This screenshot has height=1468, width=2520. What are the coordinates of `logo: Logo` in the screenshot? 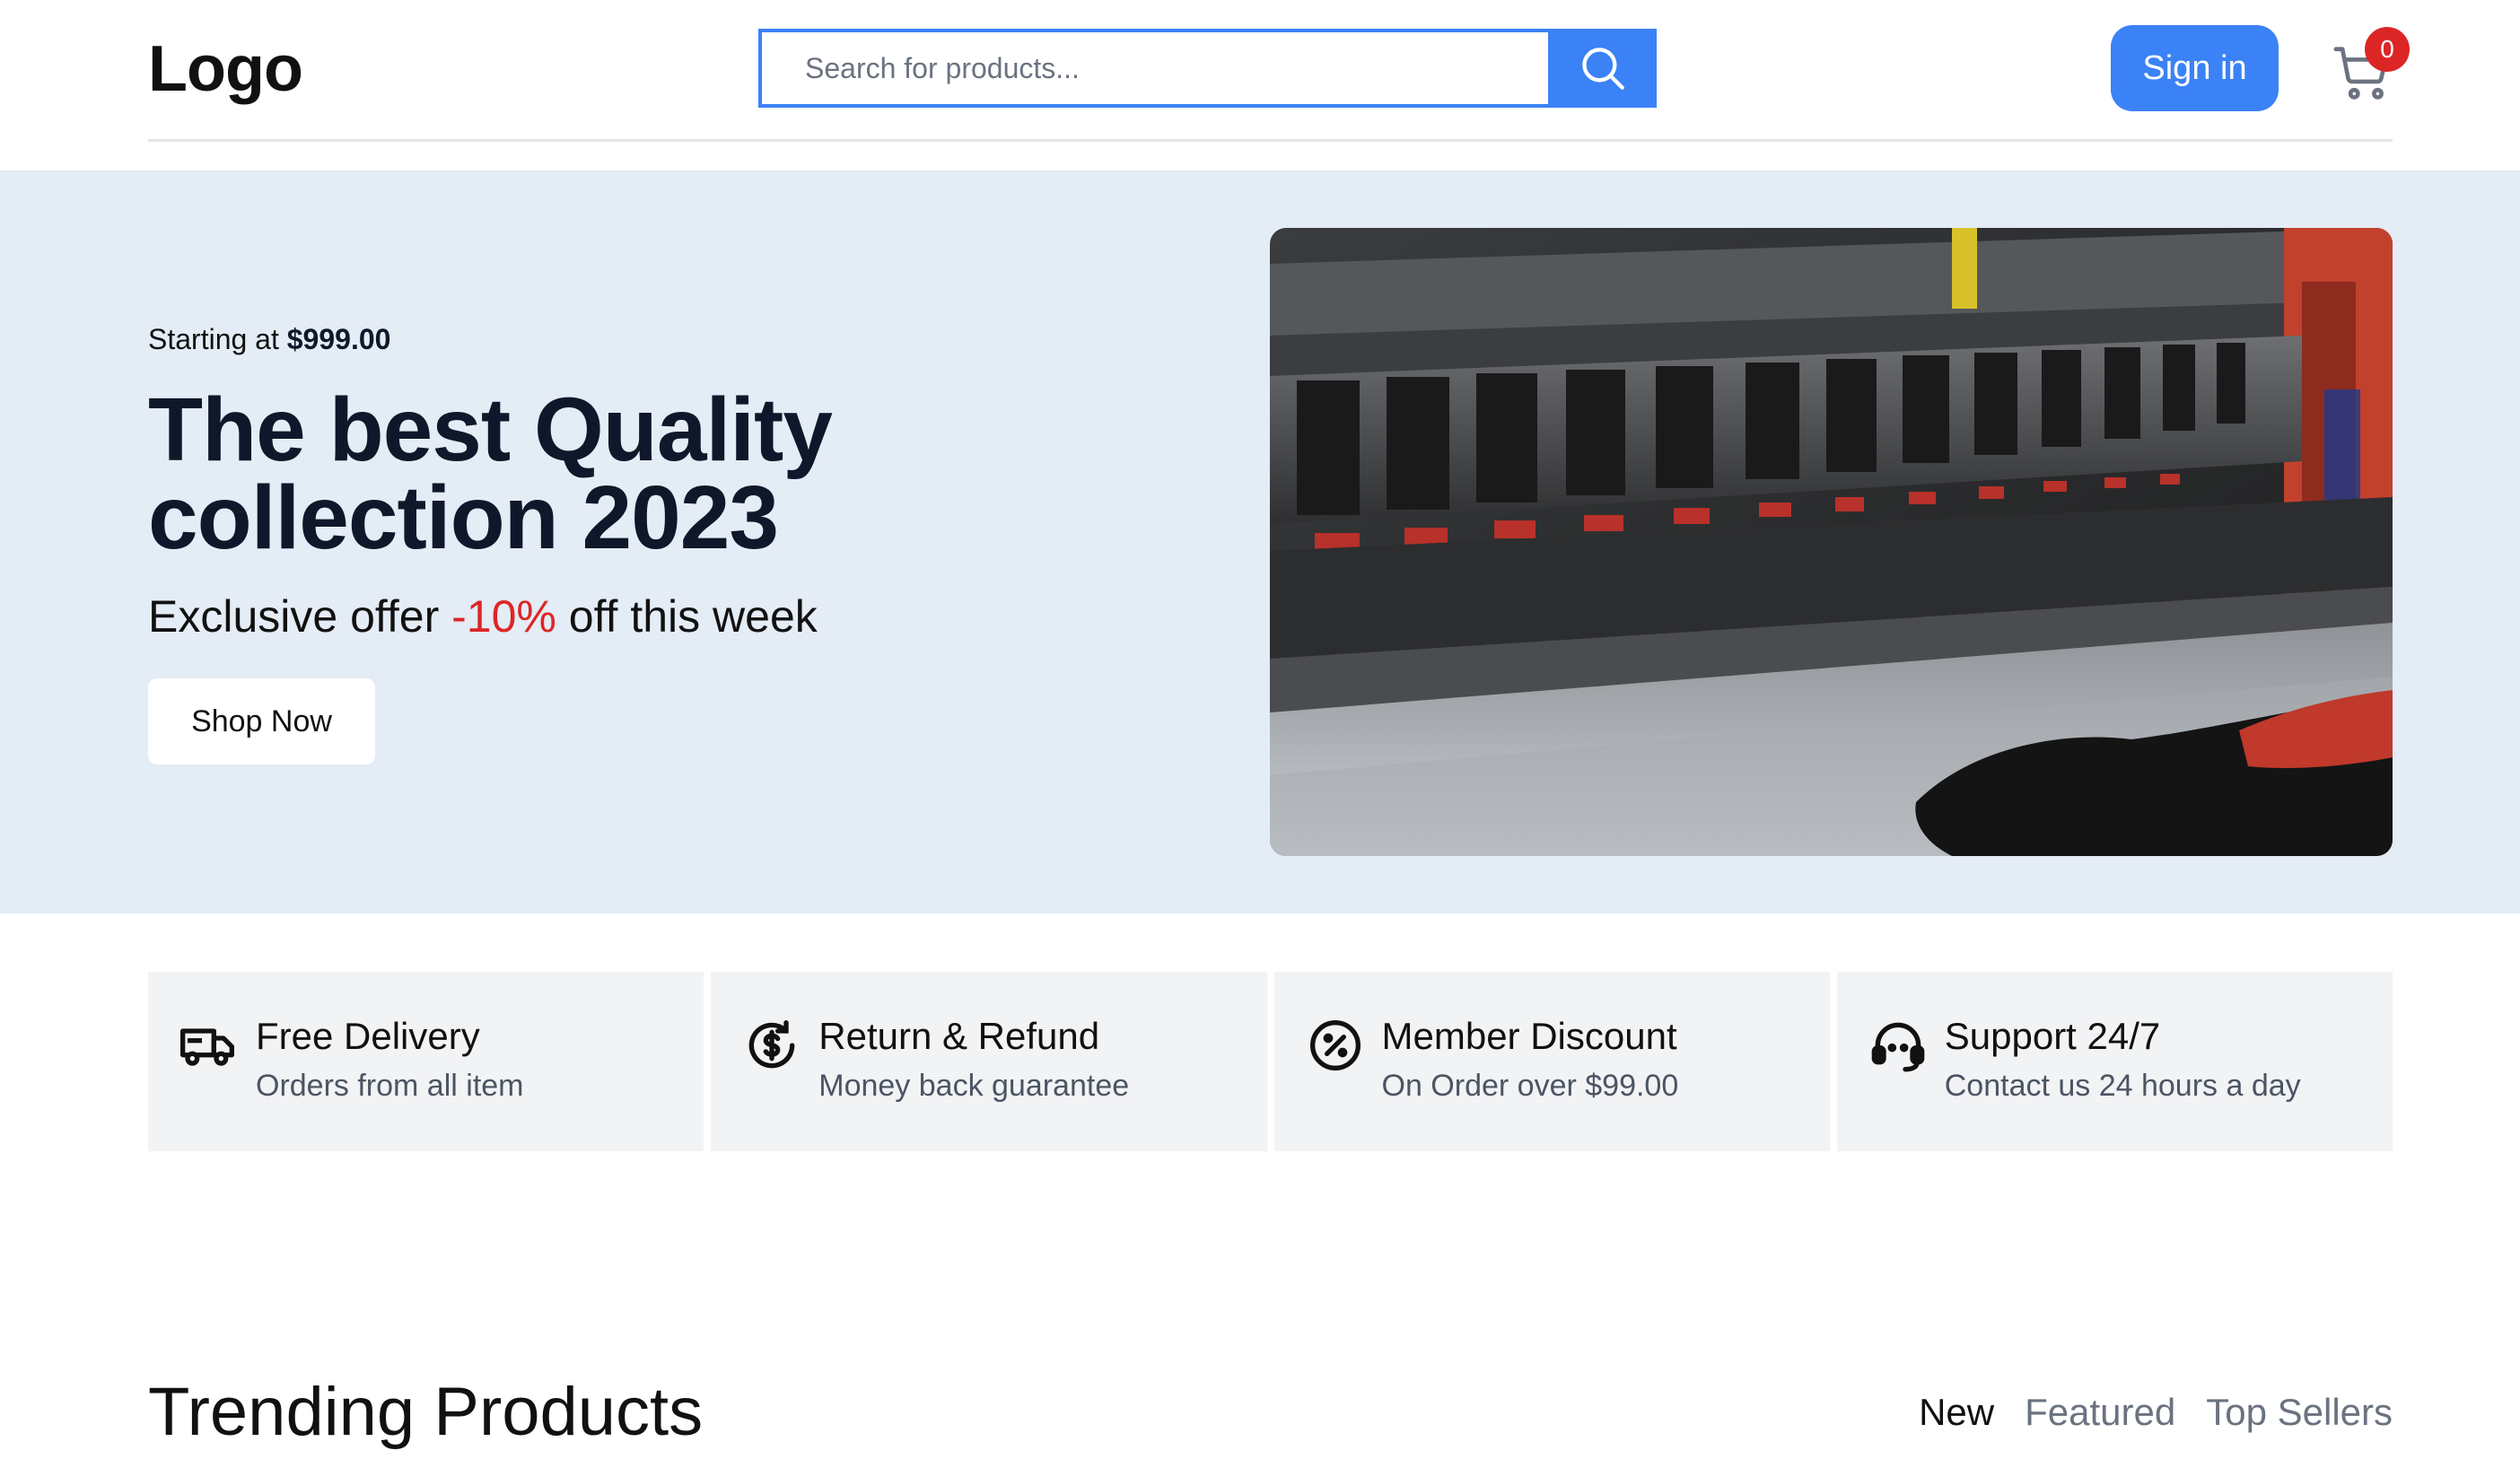 It's located at (225, 69).